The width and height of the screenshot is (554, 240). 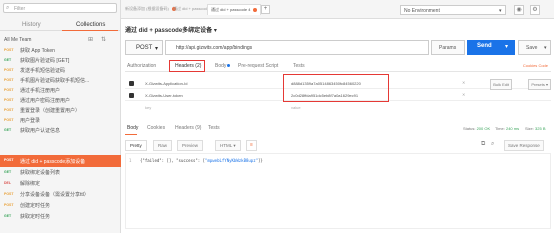 I want to click on list-item: POST 重置登录（创建重置用户）, so click(x=60, y=110).